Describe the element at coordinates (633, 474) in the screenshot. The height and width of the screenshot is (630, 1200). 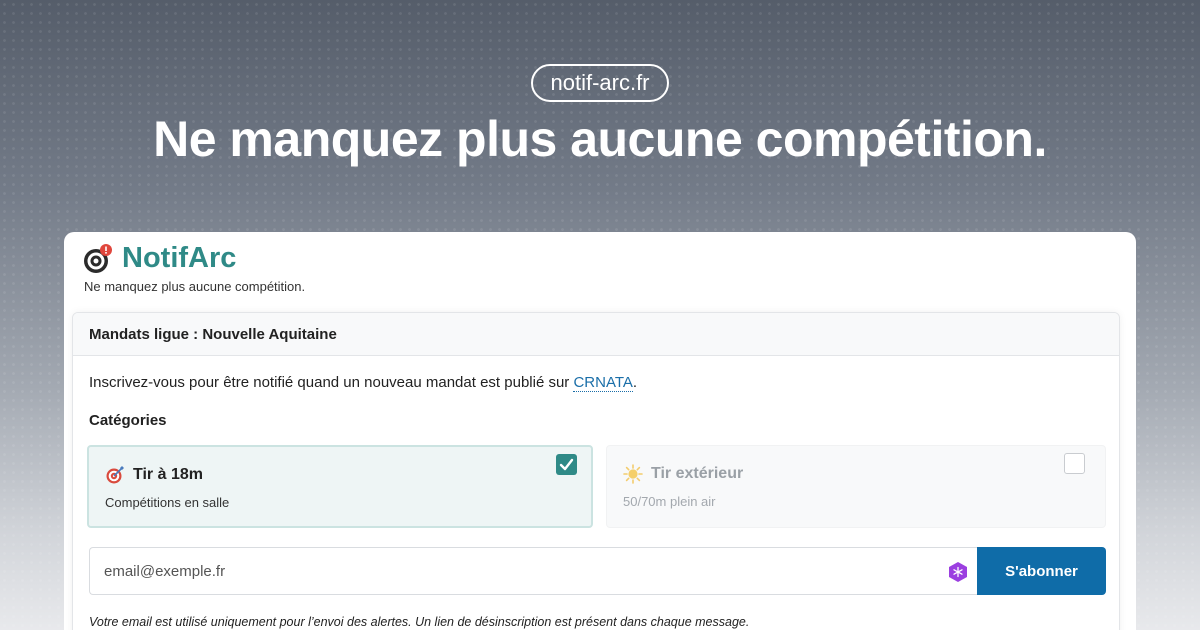
I see `sun-icon` at that location.